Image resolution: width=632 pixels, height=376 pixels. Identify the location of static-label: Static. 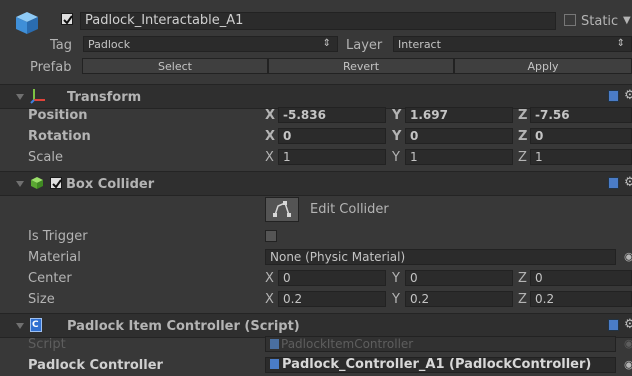
(600, 21).